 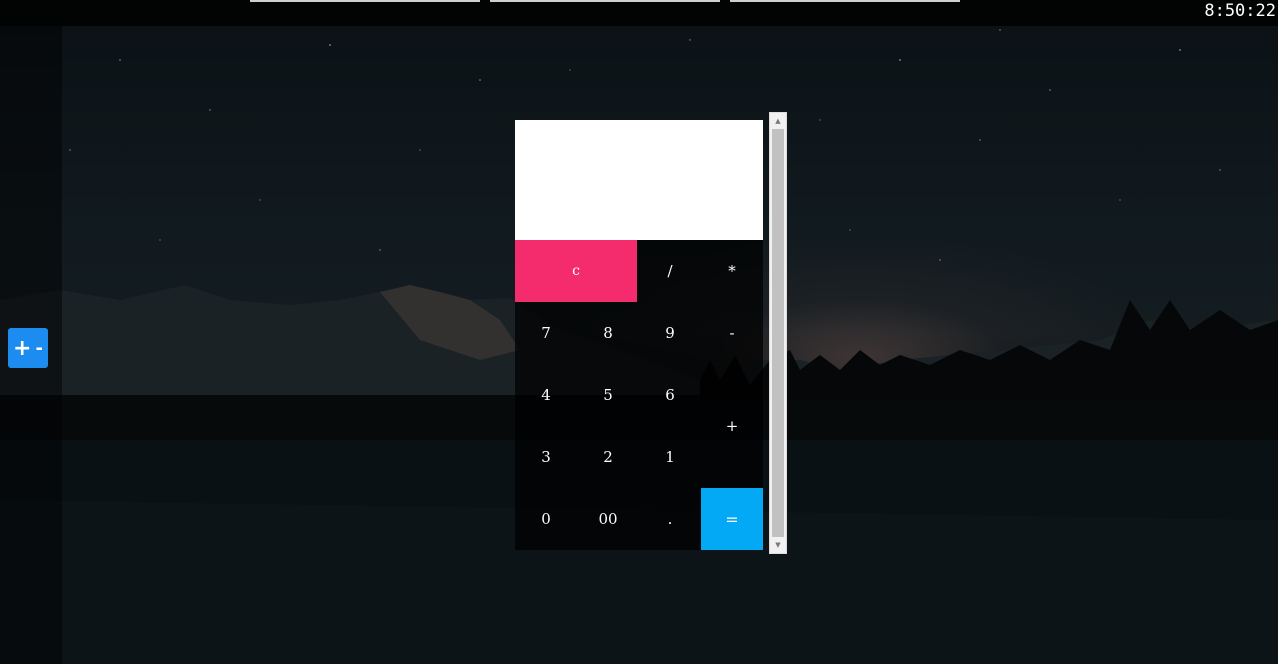 What do you see at coordinates (546, 395) in the screenshot?
I see `digit-4-button: 4` at bounding box center [546, 395].